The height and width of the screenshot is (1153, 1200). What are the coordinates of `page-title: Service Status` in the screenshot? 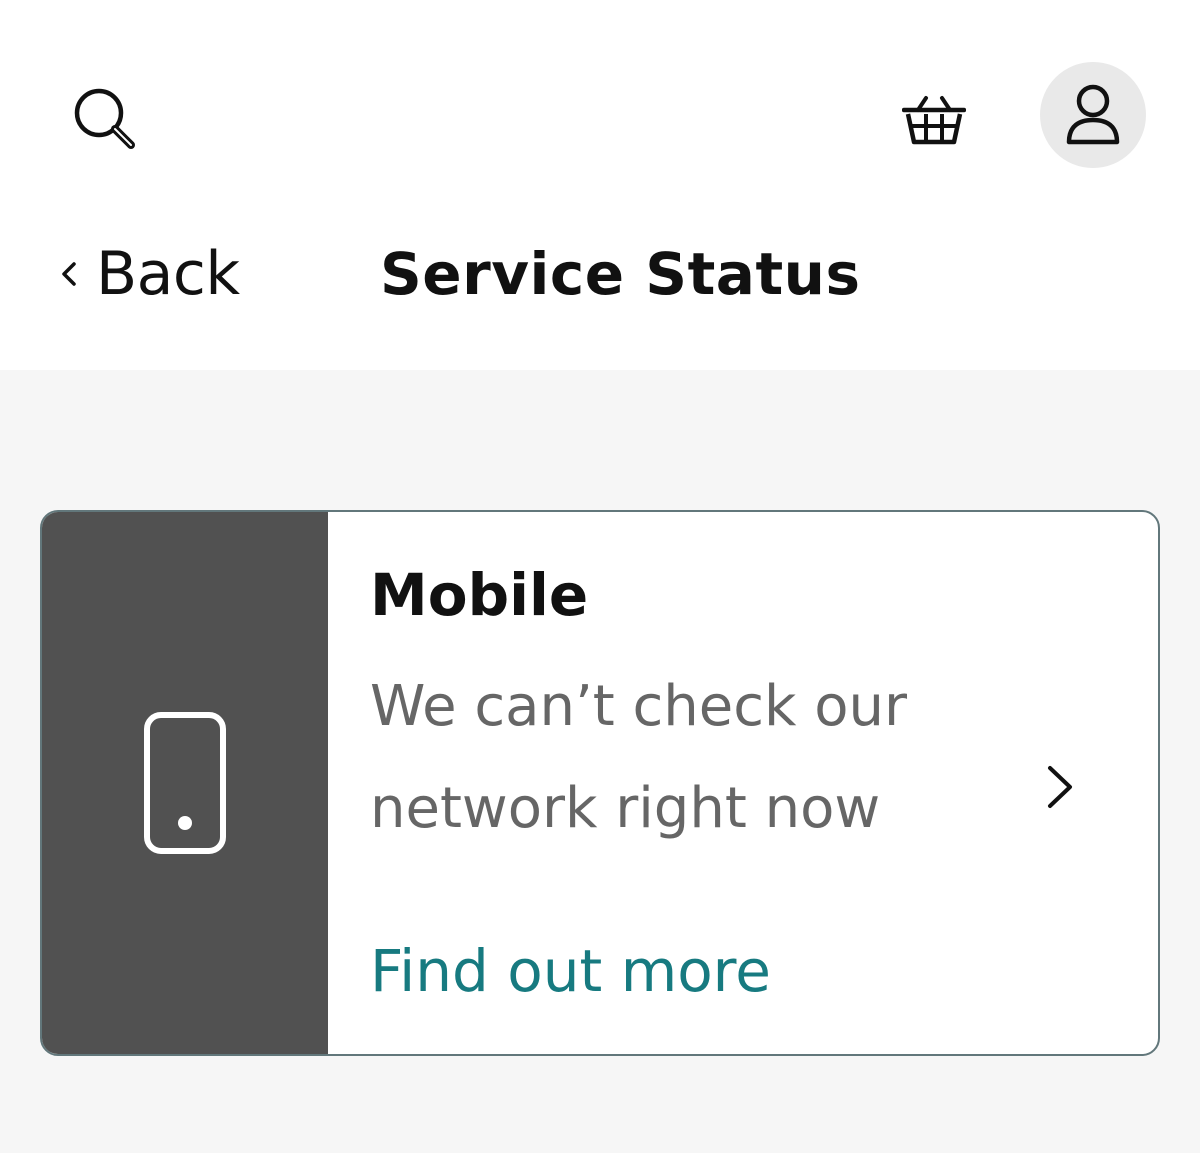 It's located at (620, 274).